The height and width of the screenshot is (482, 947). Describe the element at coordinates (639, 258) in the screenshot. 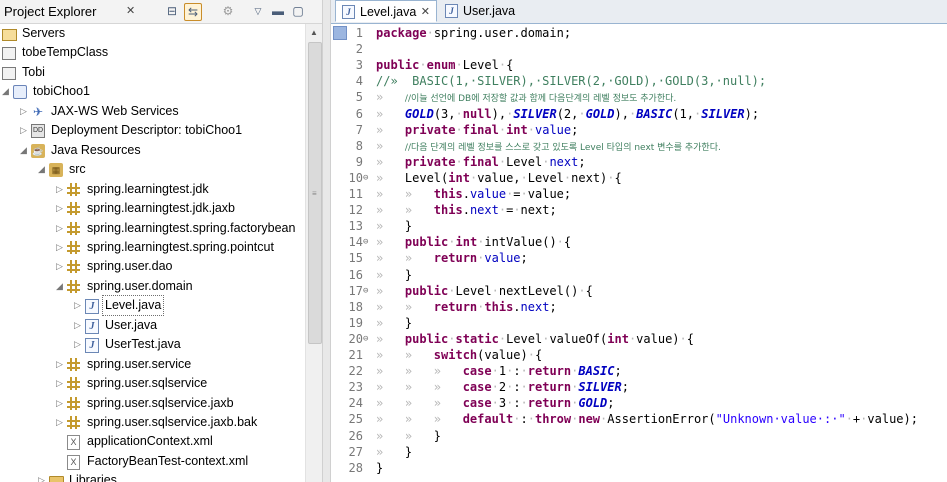

I see `code-line: 15 » » return·value;` at that location.